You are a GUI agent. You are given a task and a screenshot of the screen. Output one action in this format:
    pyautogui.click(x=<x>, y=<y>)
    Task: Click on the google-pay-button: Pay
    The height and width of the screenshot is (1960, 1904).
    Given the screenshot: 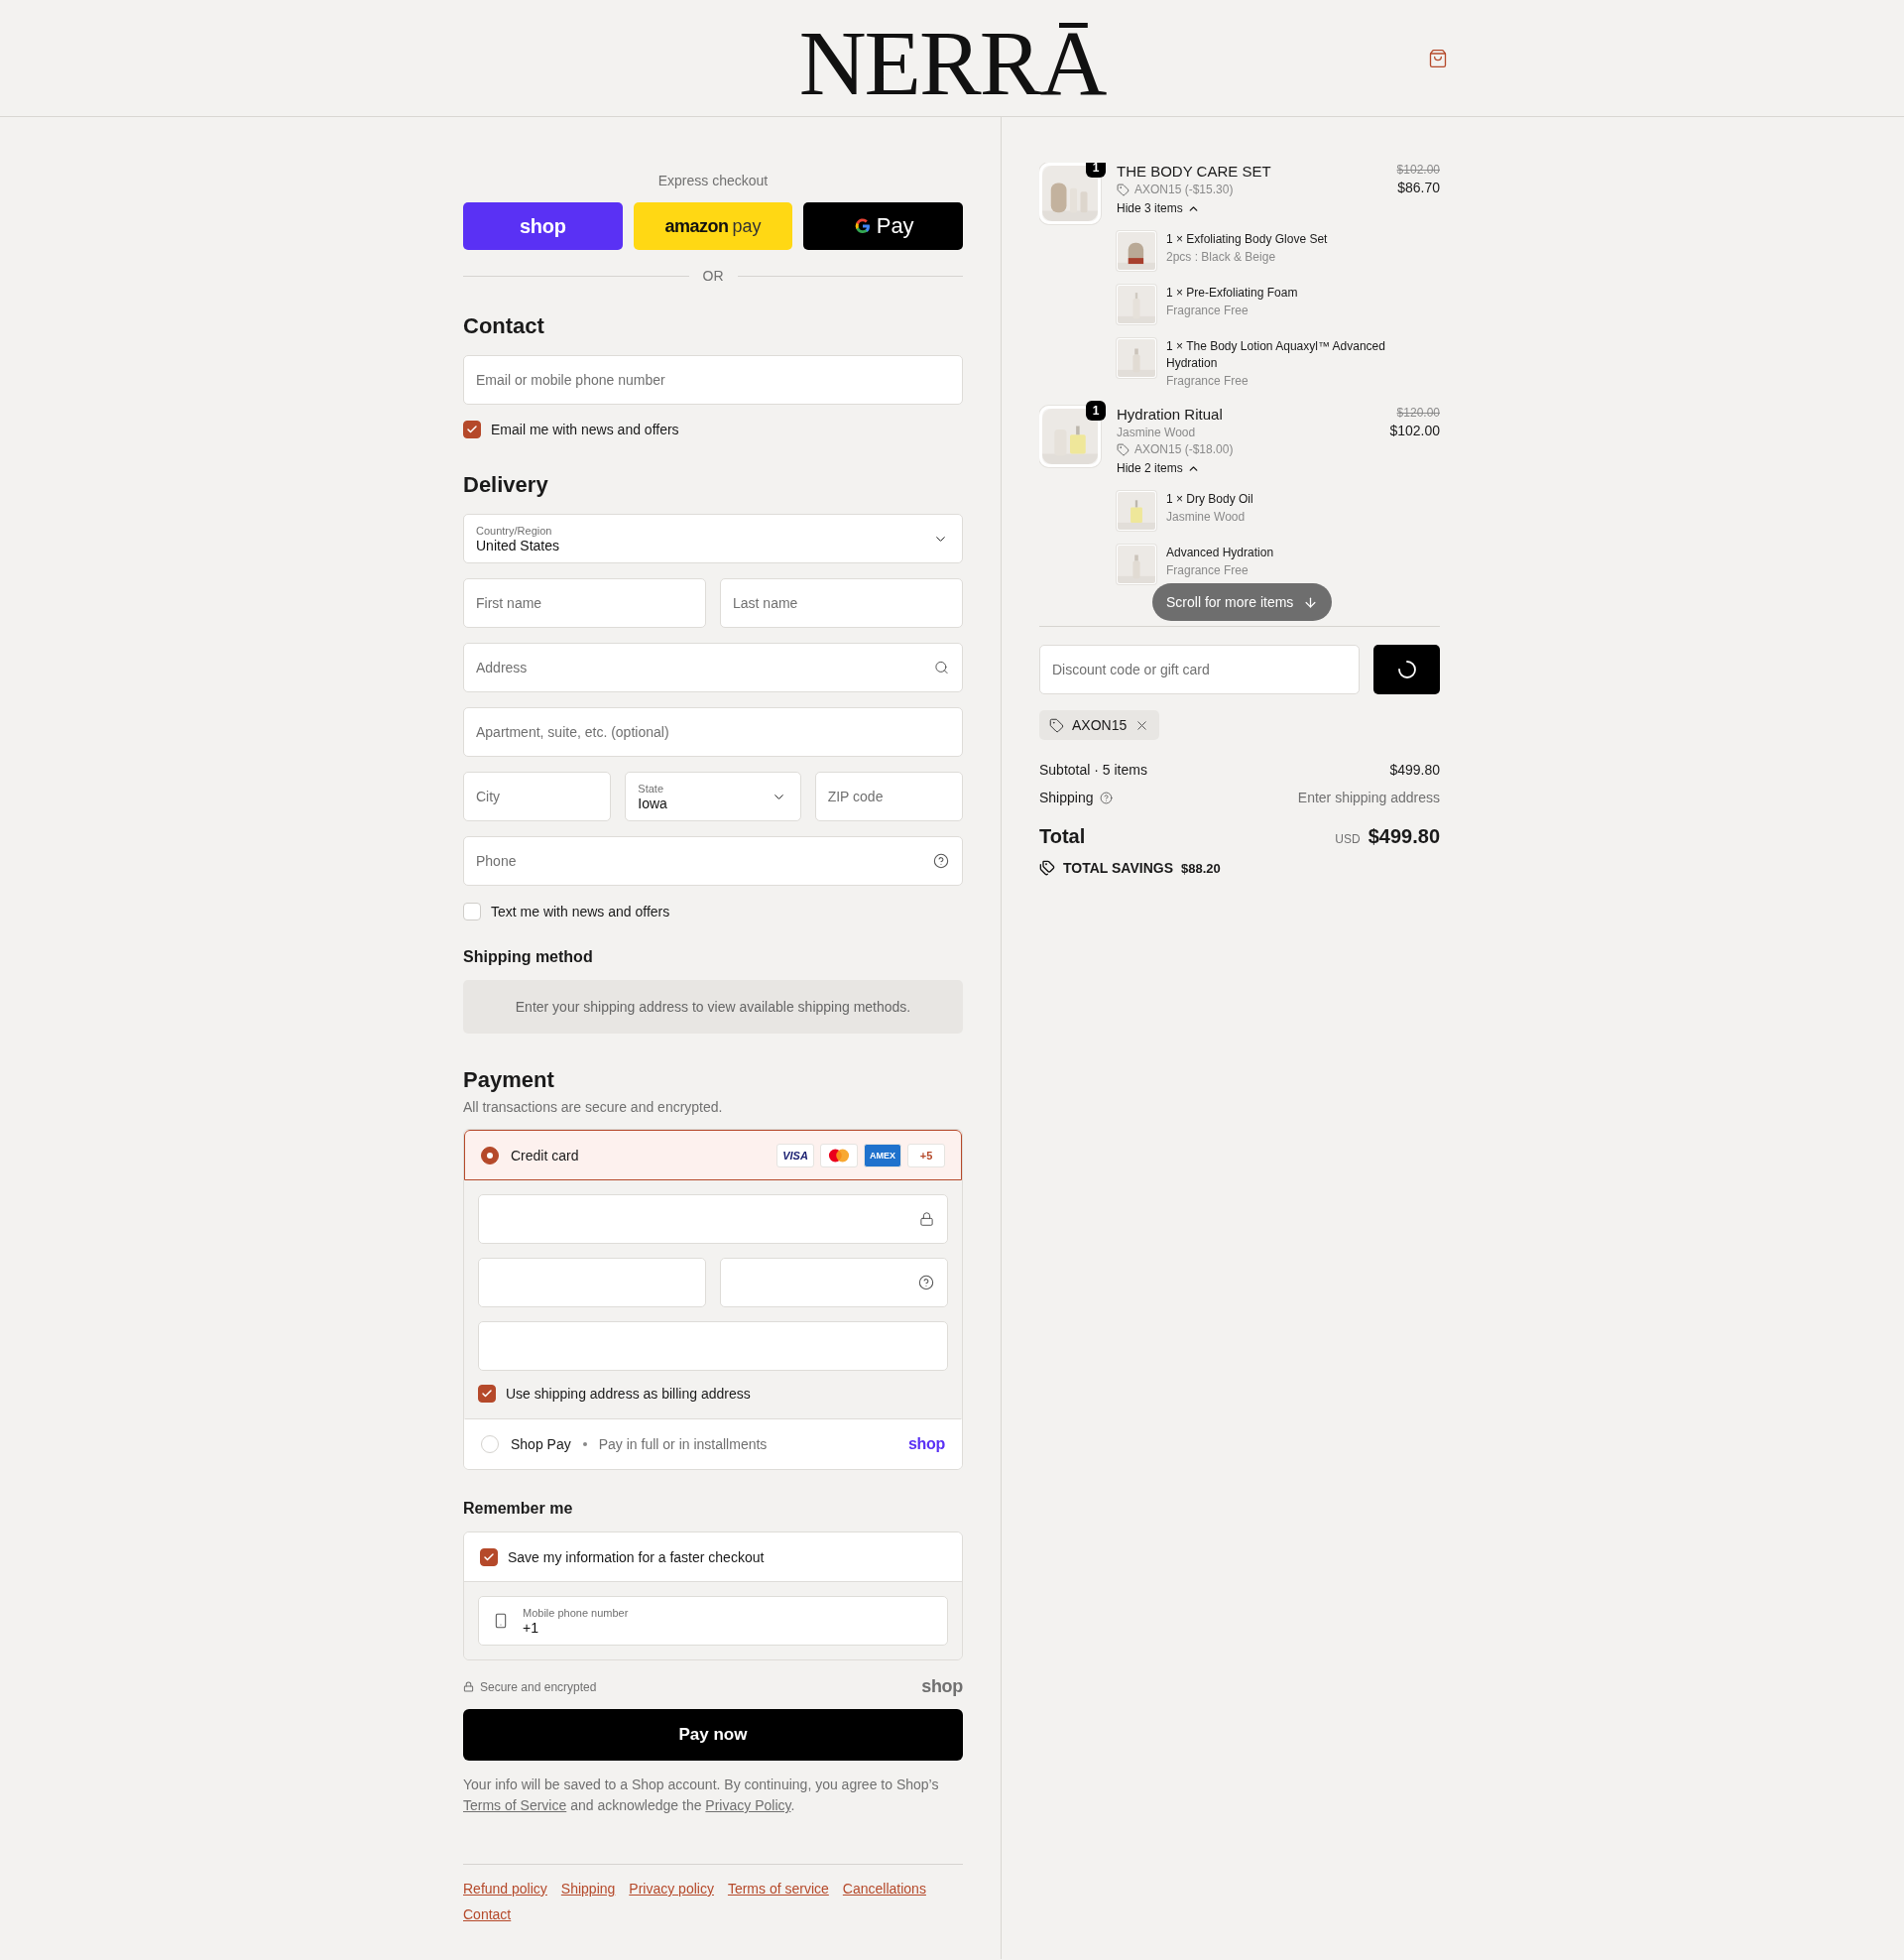 What is the action you would take?
    pyautogui.click(x=883, y=226)
    